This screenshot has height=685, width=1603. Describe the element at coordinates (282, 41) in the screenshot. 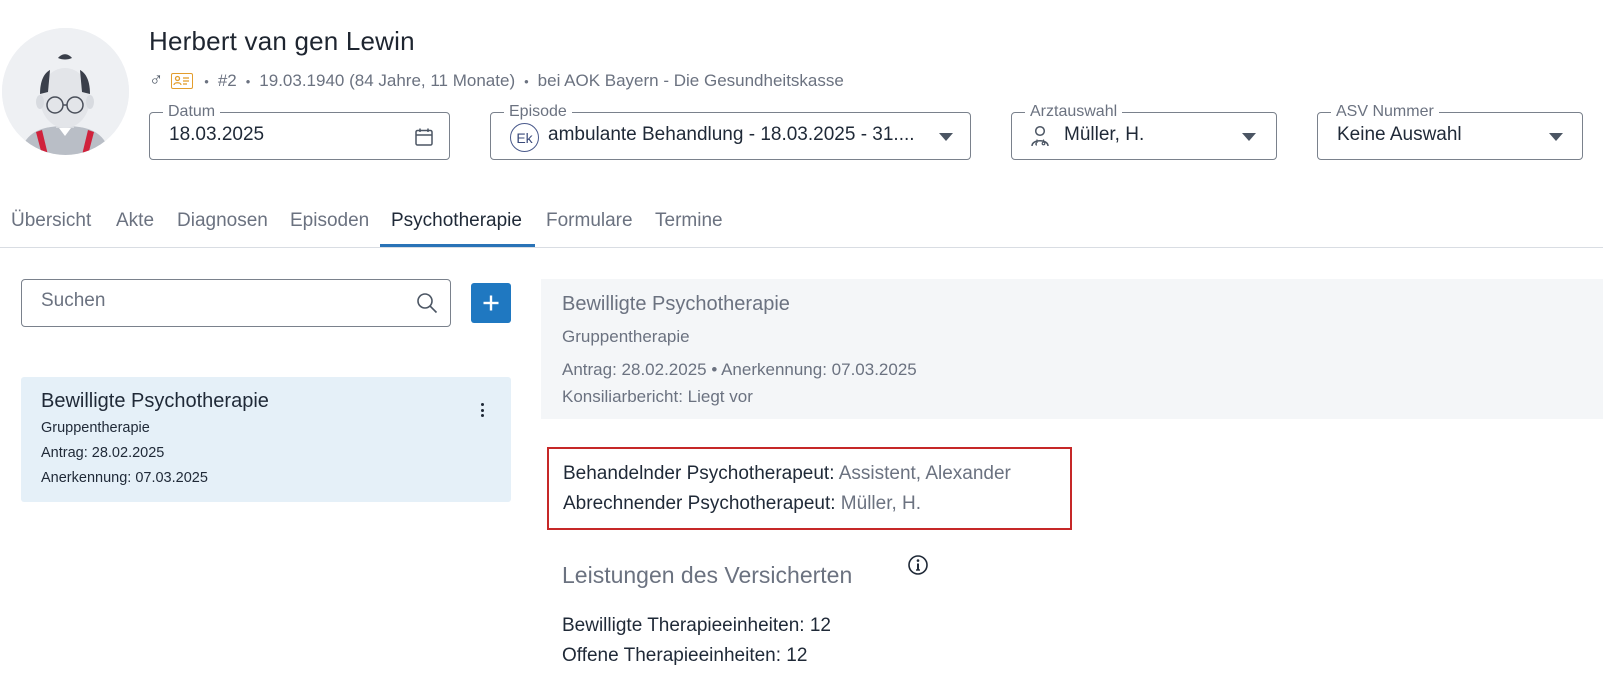

I see `patient-name: Herbert van gen Lewin` at that location.